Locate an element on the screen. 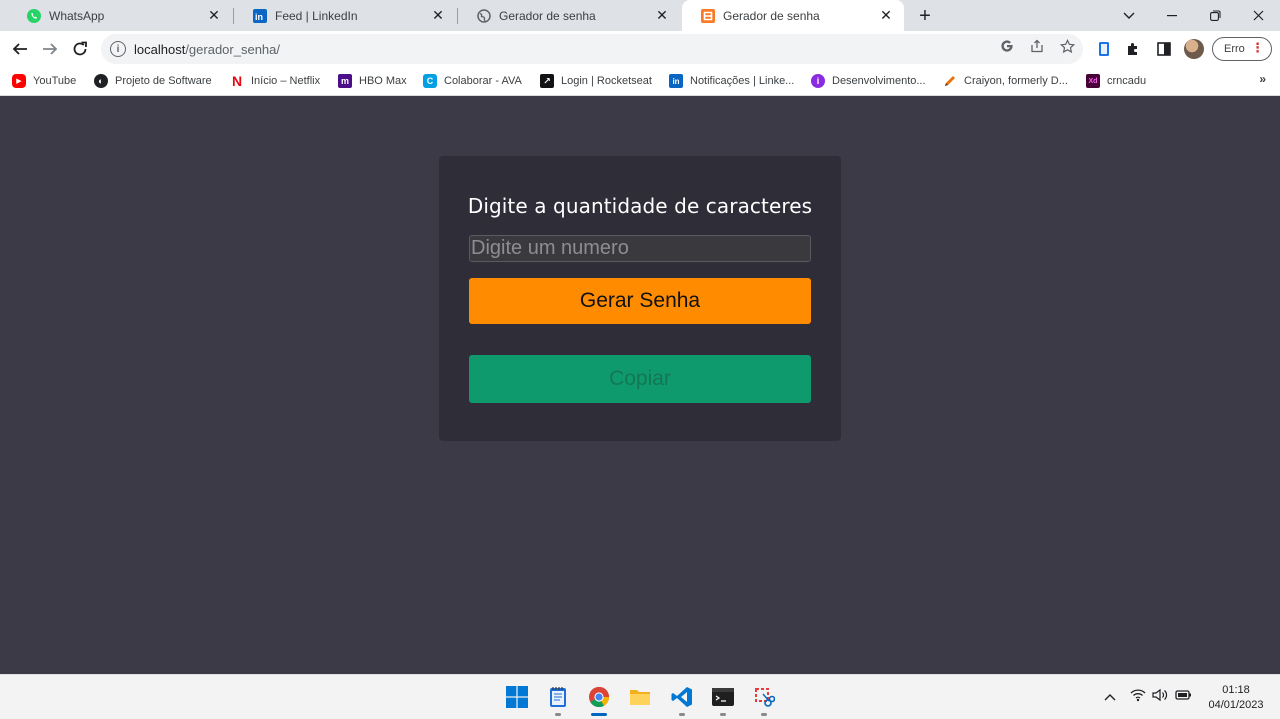  chrome-icon is located at coordinates (599, 697).